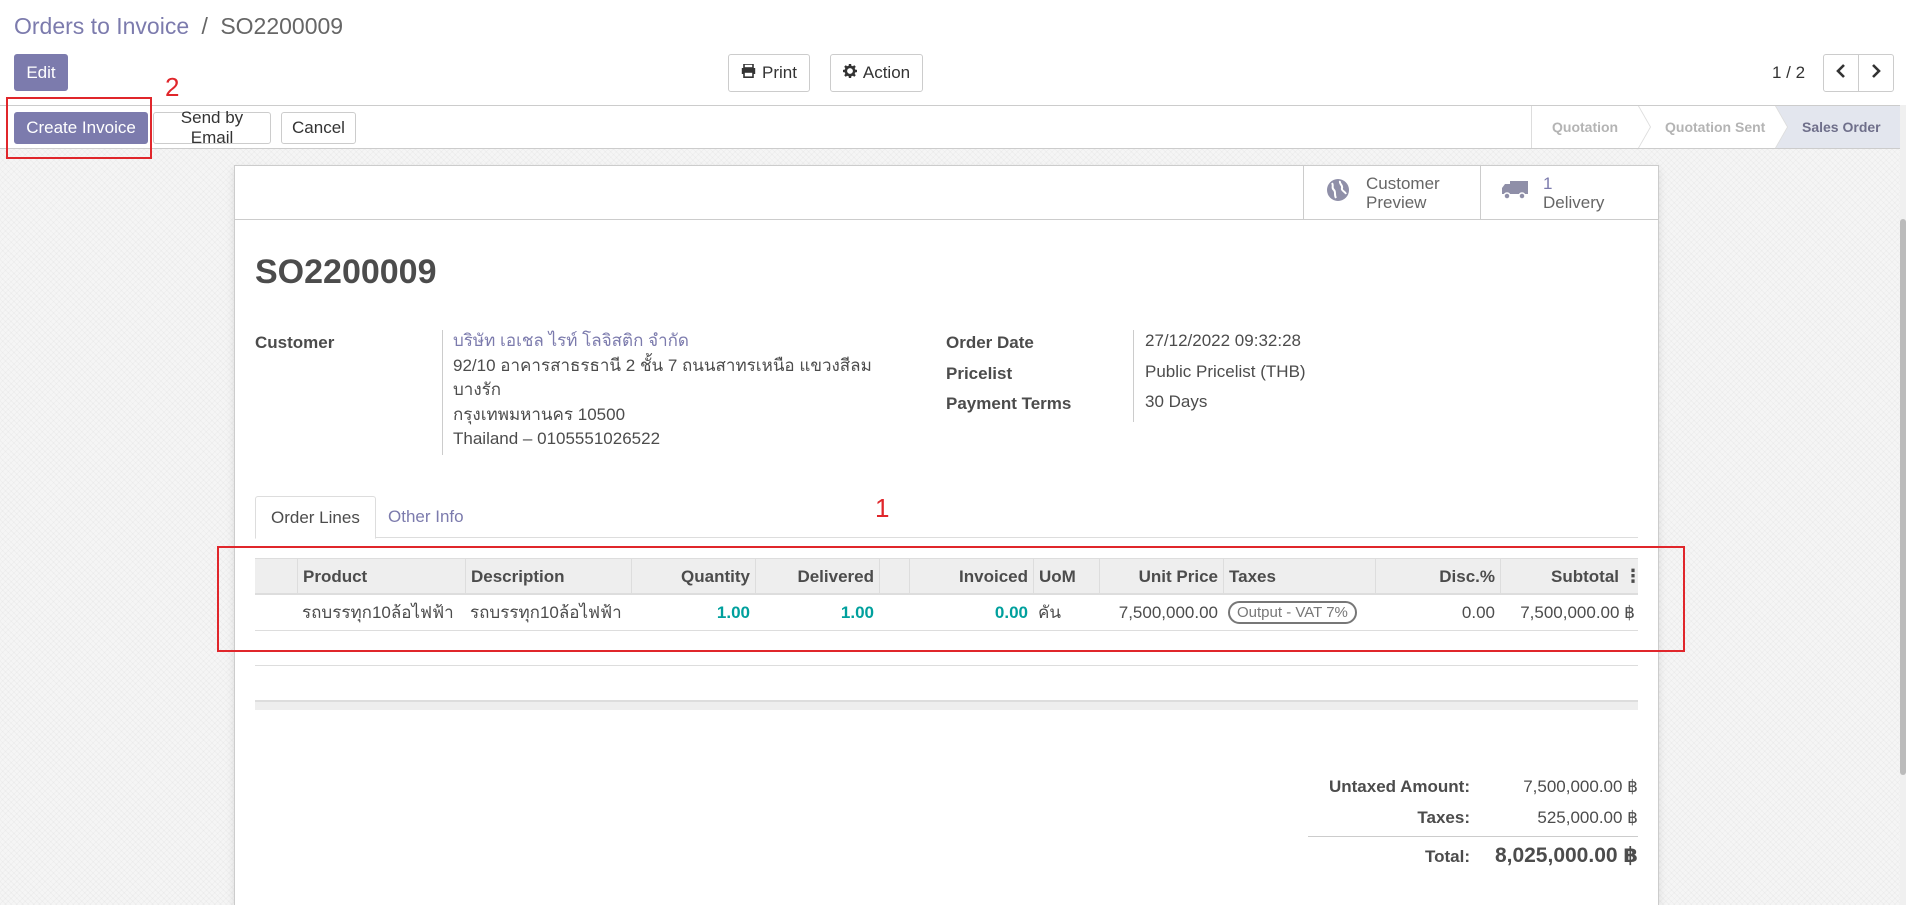  What do you see at coordinates (1447, 856) in the screenshot?
I see `total-label: Total:` at bounding box center [1447, 856].